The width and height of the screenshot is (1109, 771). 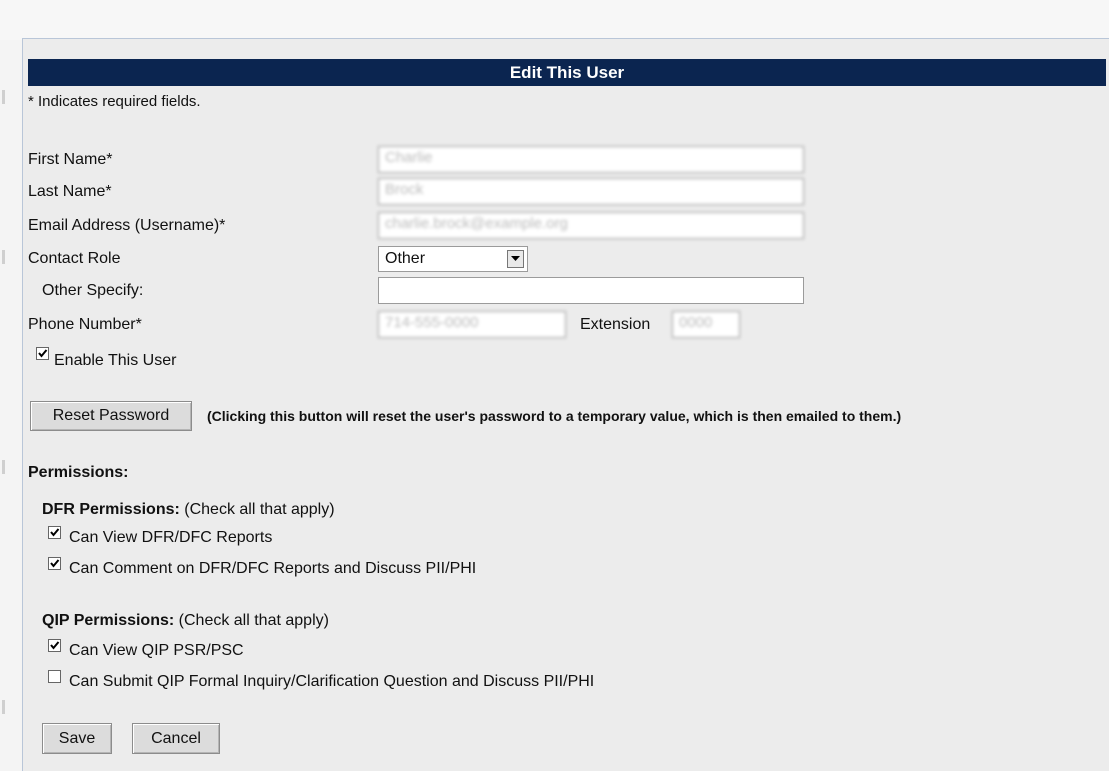 I want to click on contact-role-select: Other, so click(x=453, y=259).